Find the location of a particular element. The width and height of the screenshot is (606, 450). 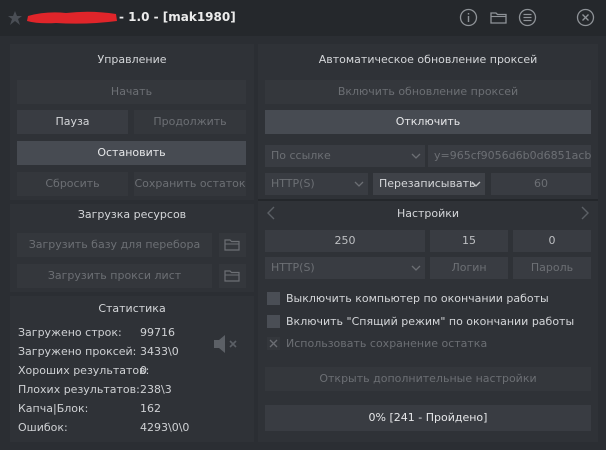

x-mark-icon is located at coordinates (273, 343).